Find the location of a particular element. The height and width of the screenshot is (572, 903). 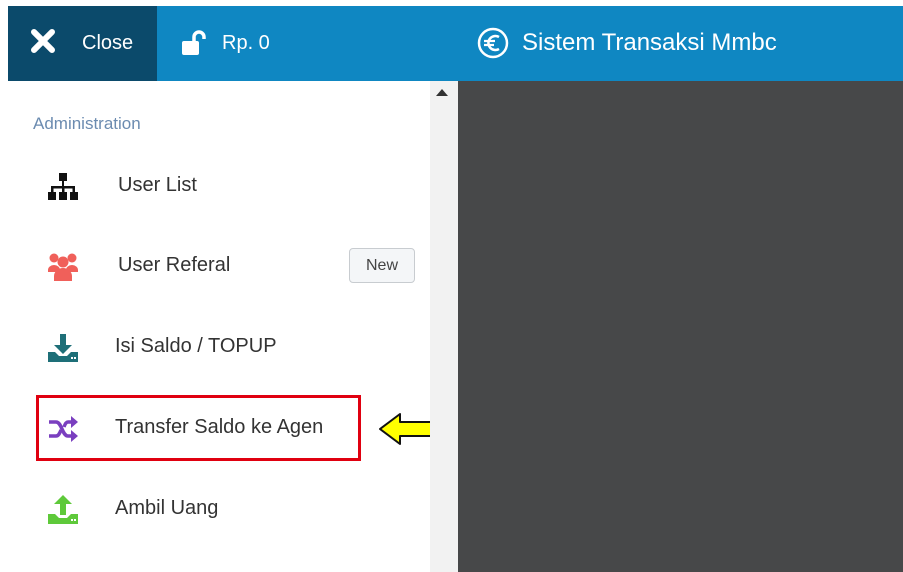

sidebar-item-isi-saldo: Isi Saldo / TOPUP is located at coordinates (219, 348).